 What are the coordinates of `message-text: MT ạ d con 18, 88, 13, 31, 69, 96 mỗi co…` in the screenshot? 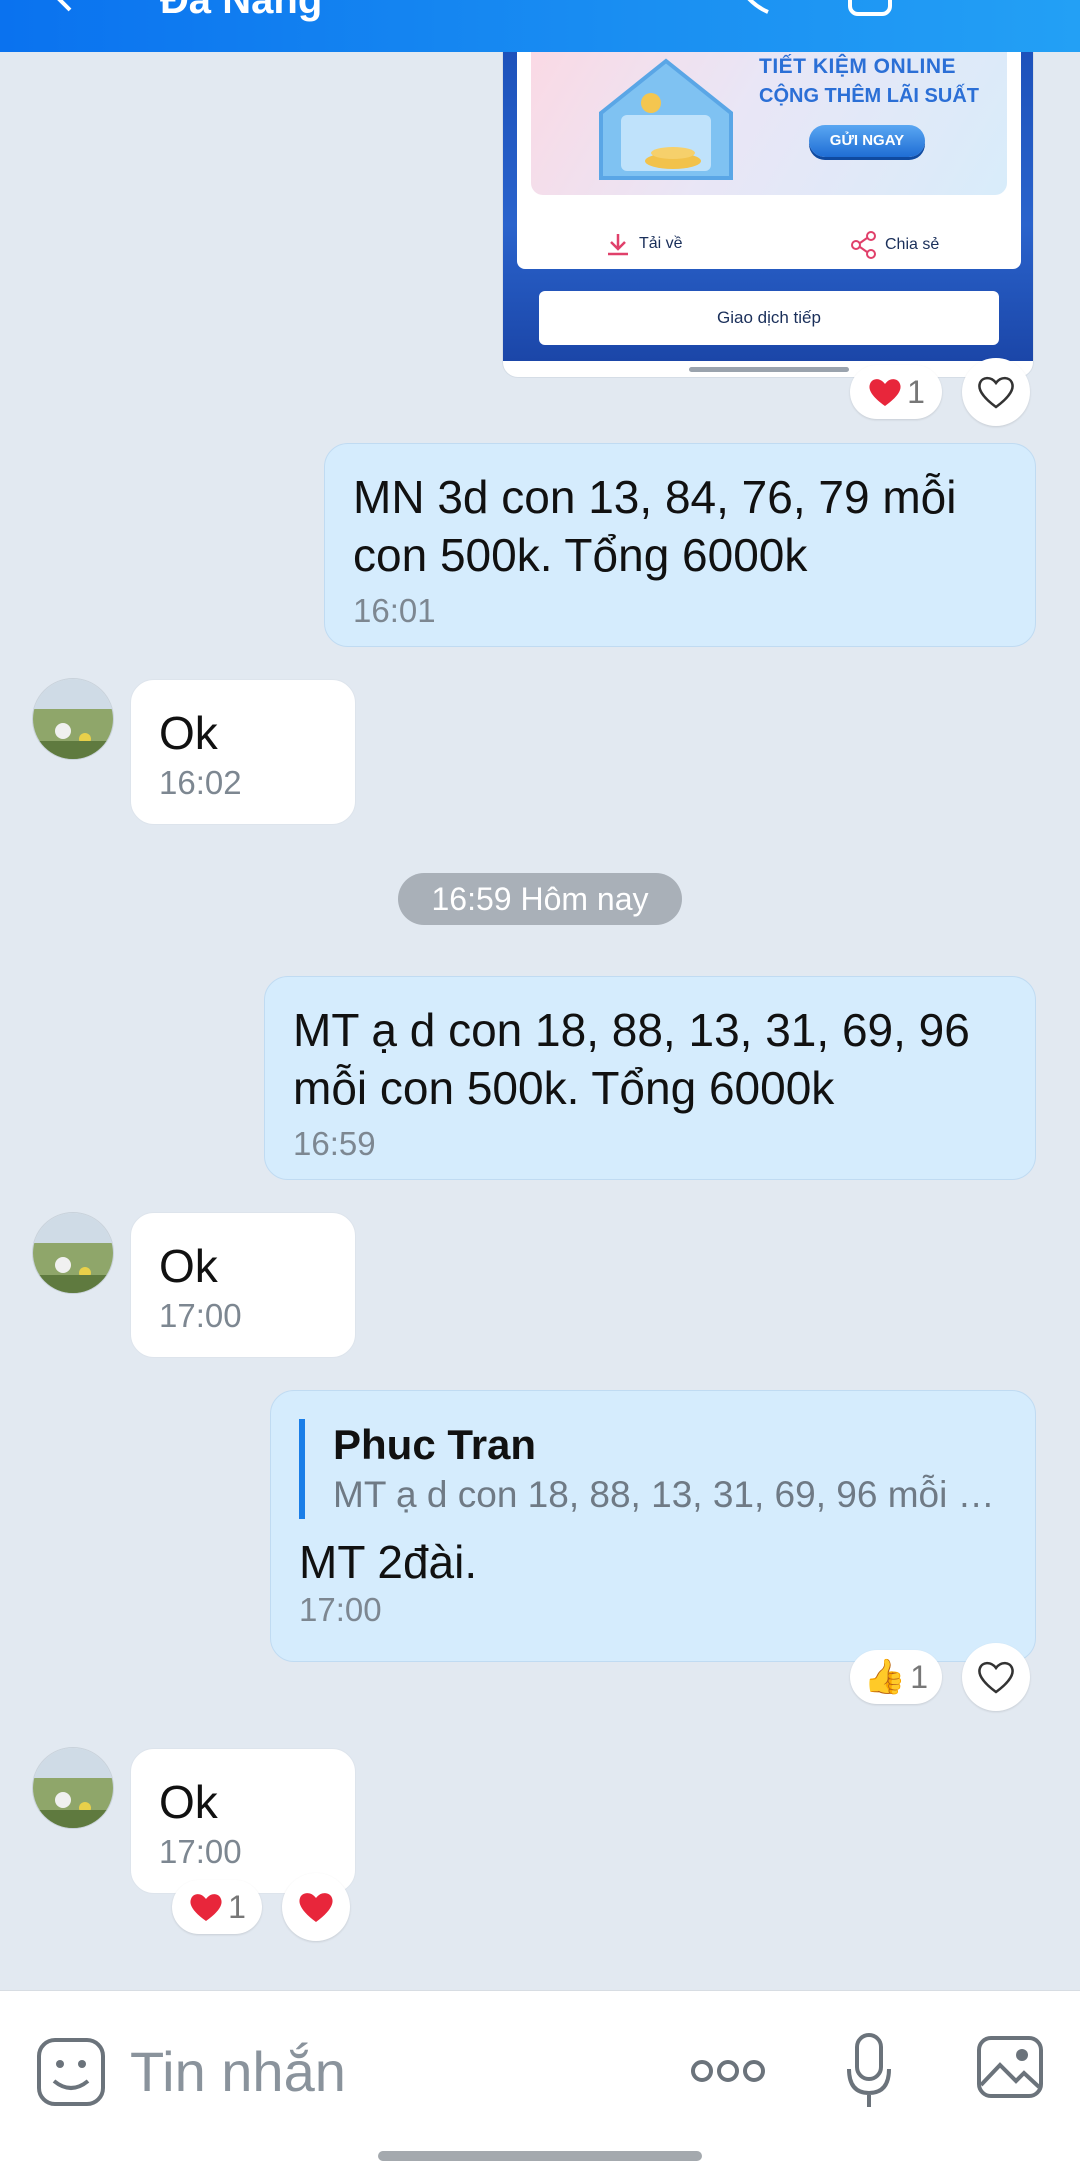 It's located at (631, 1059).